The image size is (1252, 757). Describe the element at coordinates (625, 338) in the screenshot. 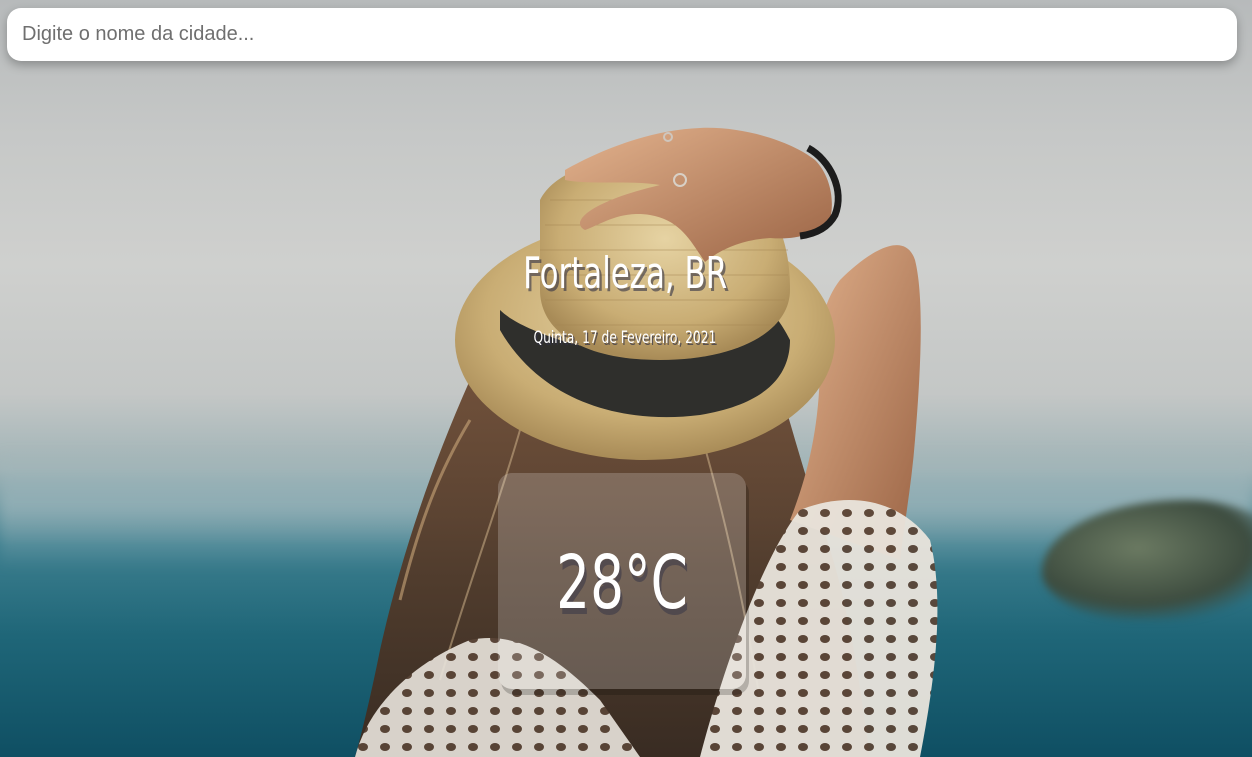

I see `location-date: Quinta, 17 de Fevereiro, 2021` at that location.